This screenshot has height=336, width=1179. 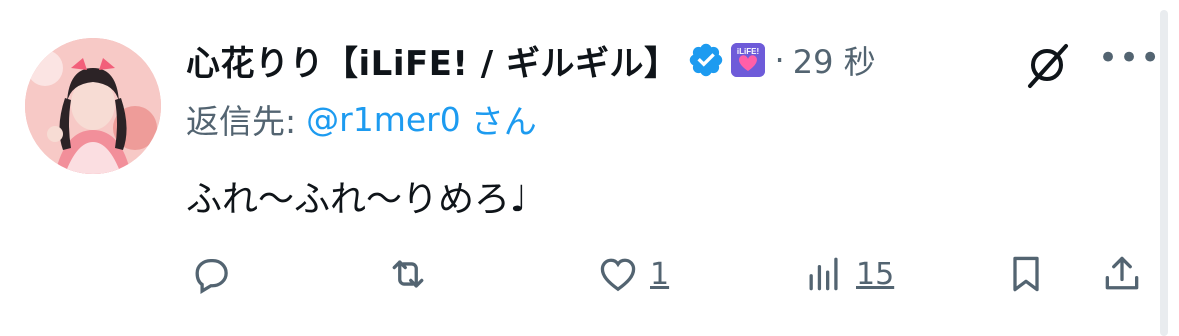 What do you see at coordinates (356, 199) in the screenshot?
I see `tweet-text: ふれ〜ふれ〜りめろ♩` at bounding box center [356, 199].